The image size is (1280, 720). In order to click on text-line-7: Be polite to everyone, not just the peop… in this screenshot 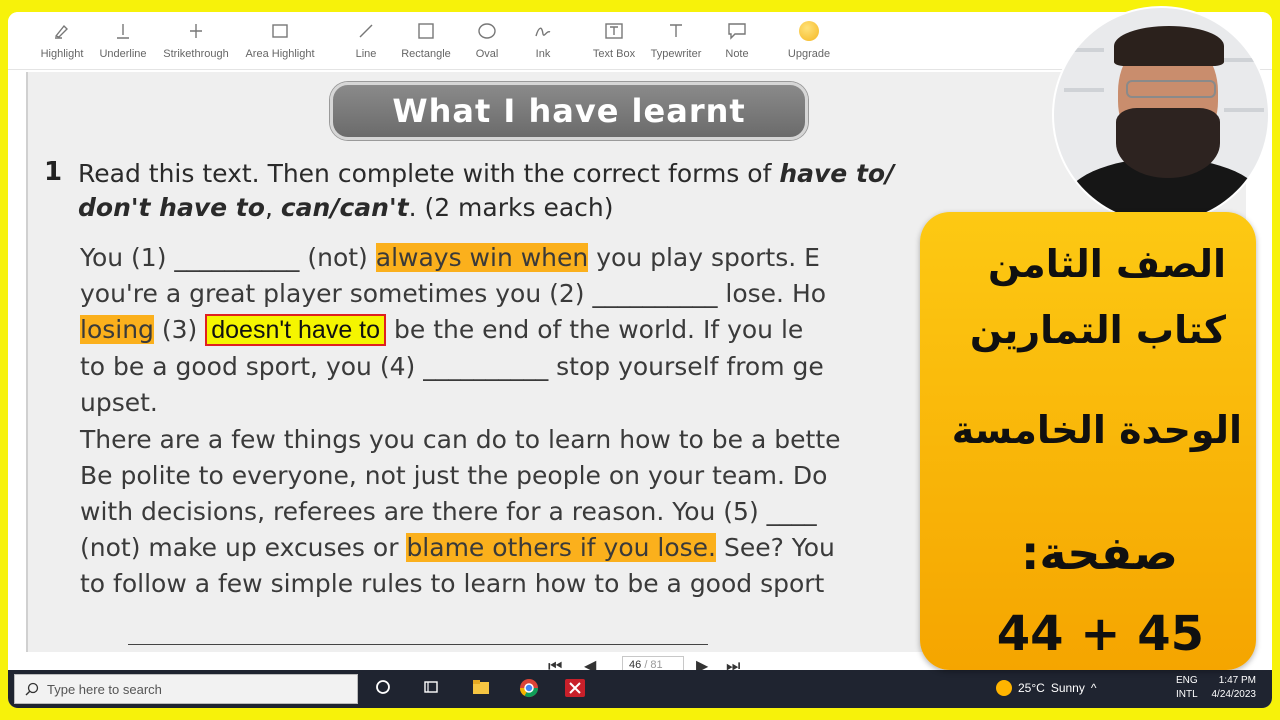, I will do `click(454, 475)`.